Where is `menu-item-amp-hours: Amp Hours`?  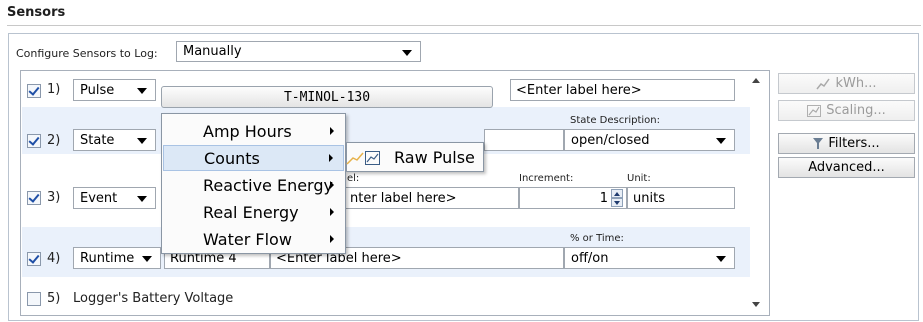
menu-item-amp-hours: Amp Hours is located at coordinates (253, 131).